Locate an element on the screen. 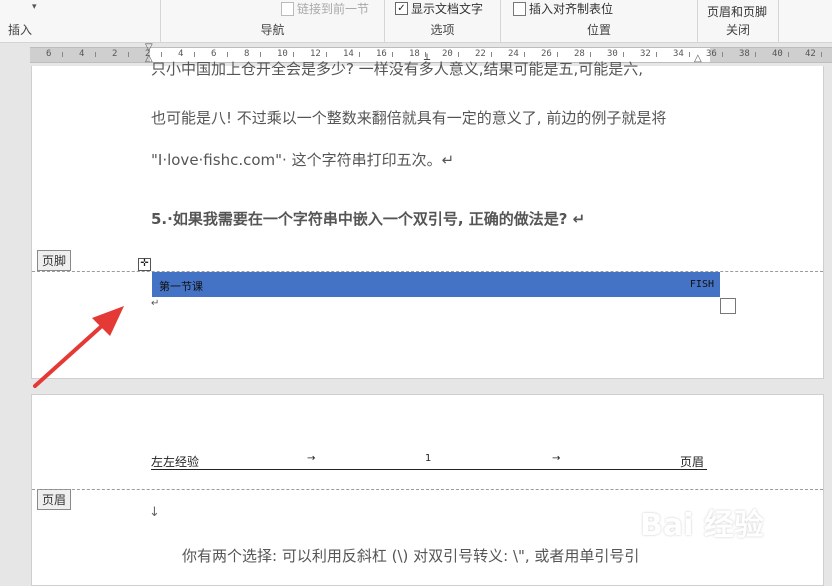 This screenshot has height=586, width=832. annotation-arrow-icon is located at coordinates (78, 347).